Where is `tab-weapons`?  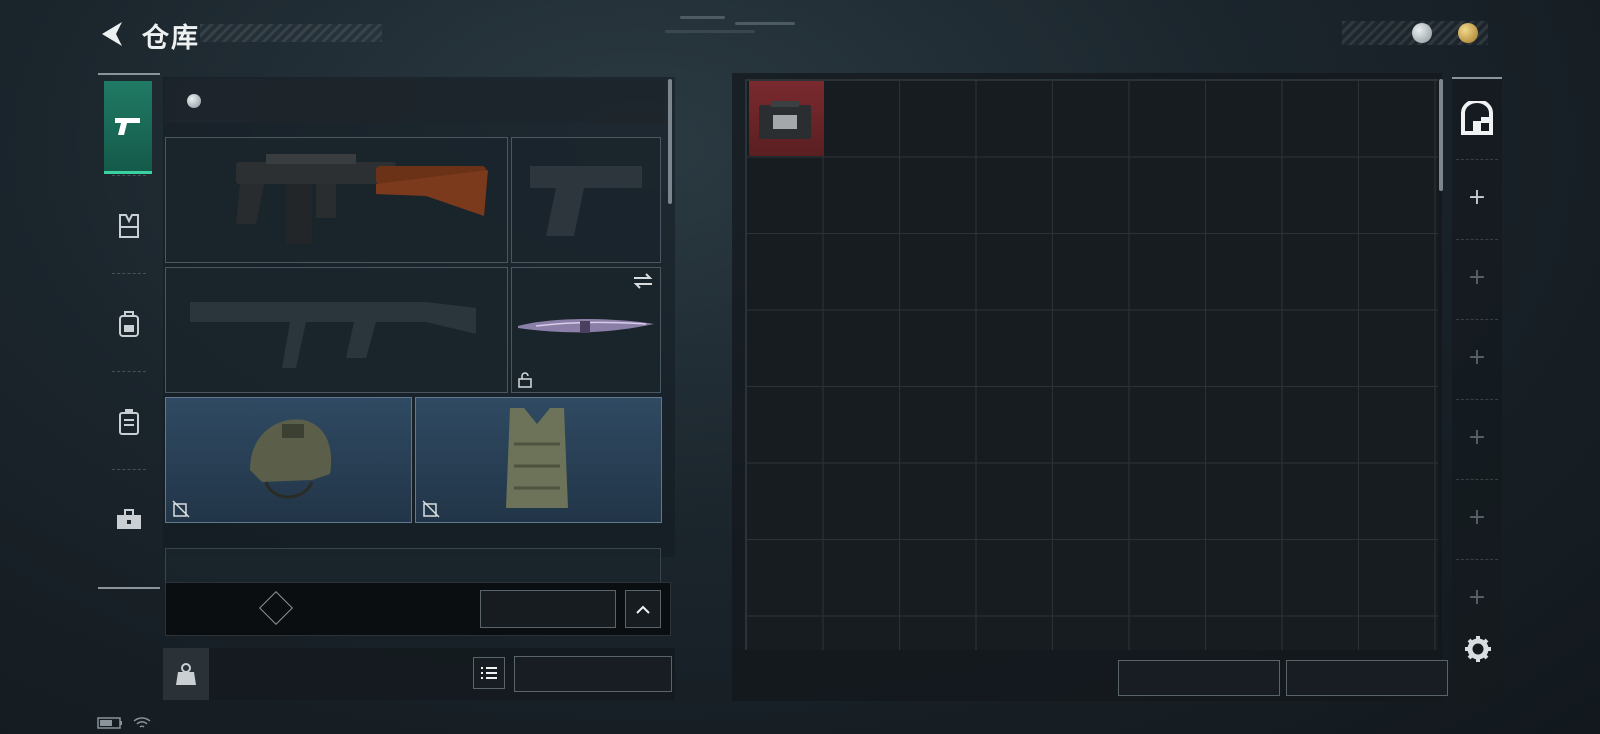 tab-weapons is located at coordinates (128, 127).